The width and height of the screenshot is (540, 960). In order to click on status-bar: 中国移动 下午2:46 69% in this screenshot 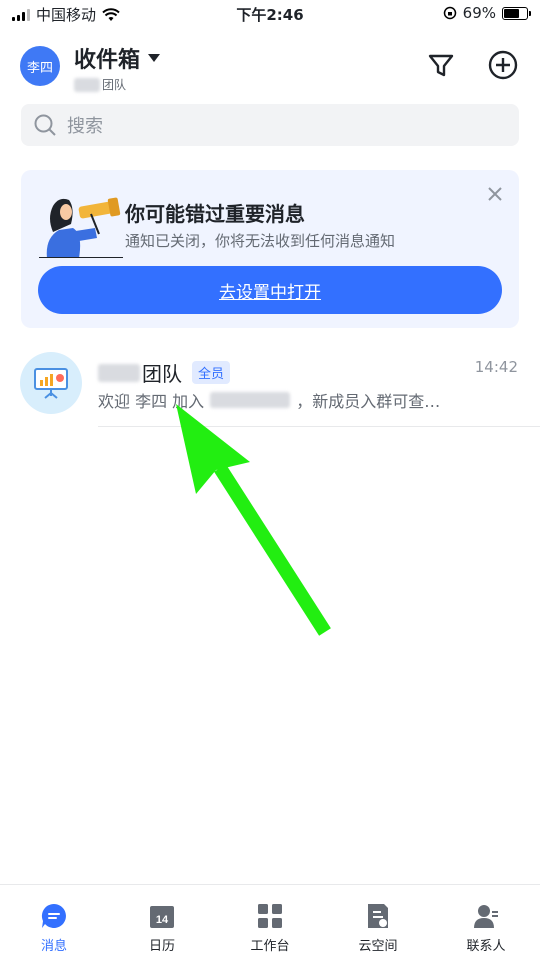, I will do `click(270, 14)`.